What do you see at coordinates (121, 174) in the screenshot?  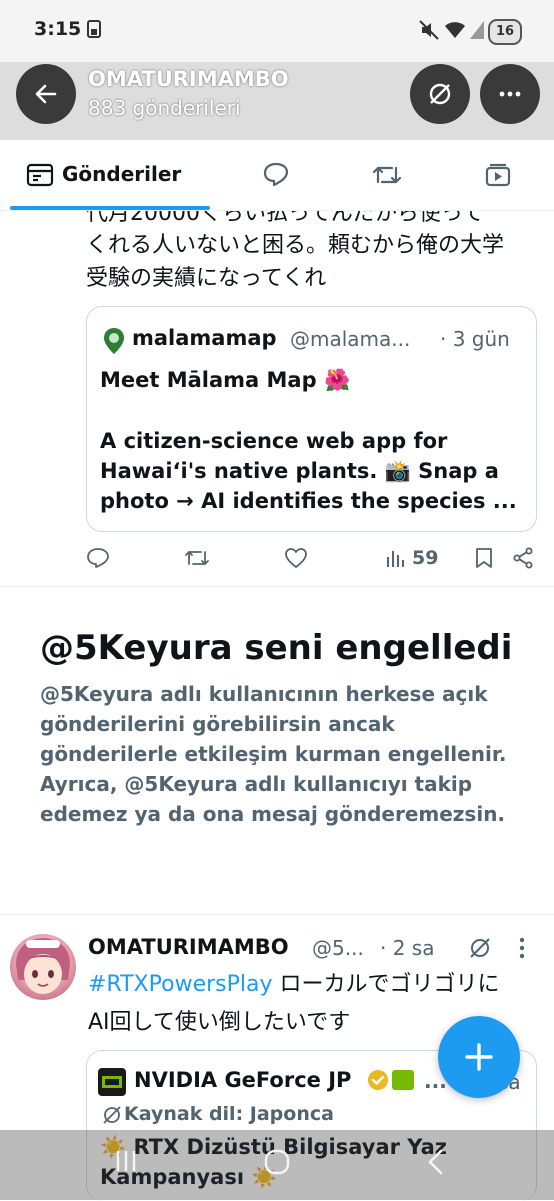 I see `tab-posts-label: Gönderiler` at bounding box center [121, 174].